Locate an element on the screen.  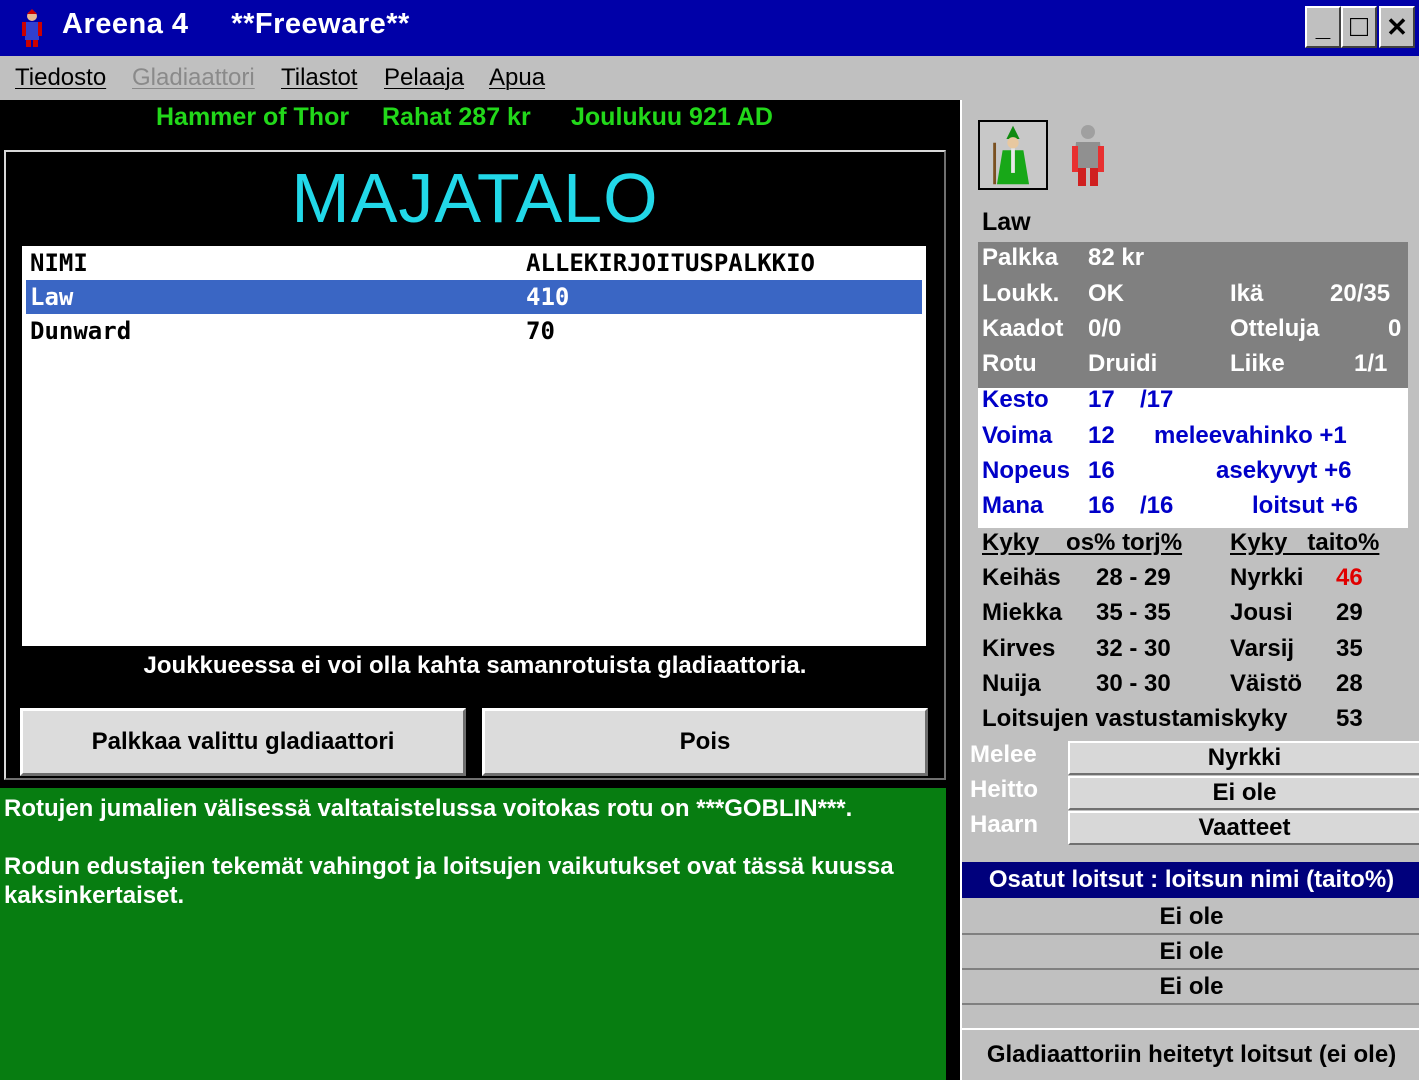
kesto-label: Kesto is located at coordinates (1015, 399).